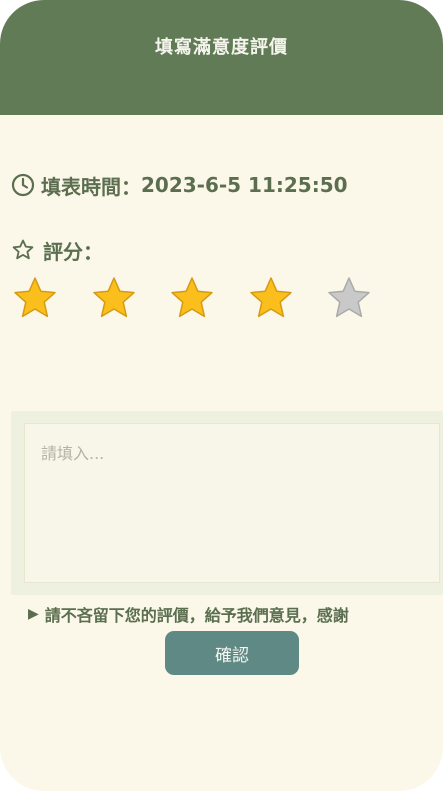 The image size is (443, 791). I want to click on rating-label: 評分：, so click(73, 251).